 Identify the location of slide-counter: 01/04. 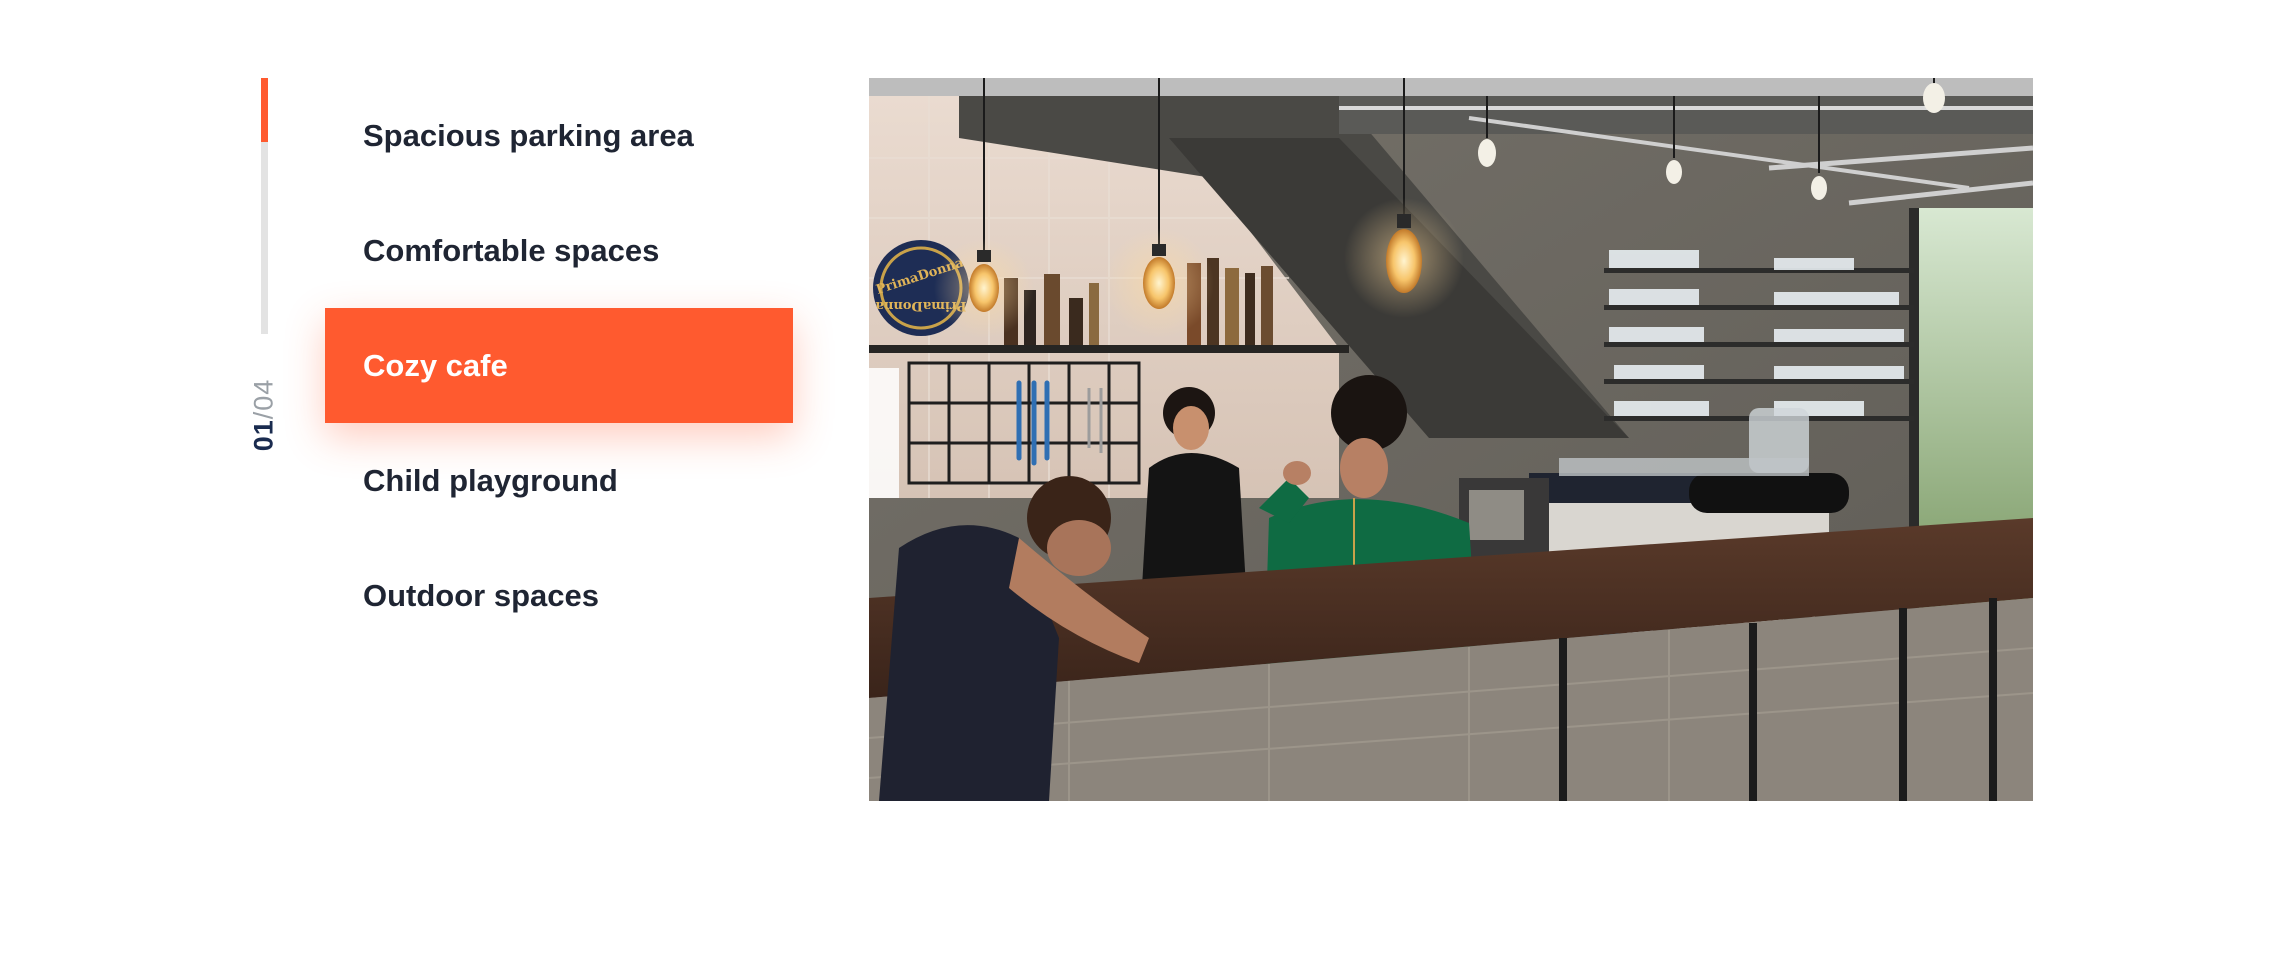
(264, 415).